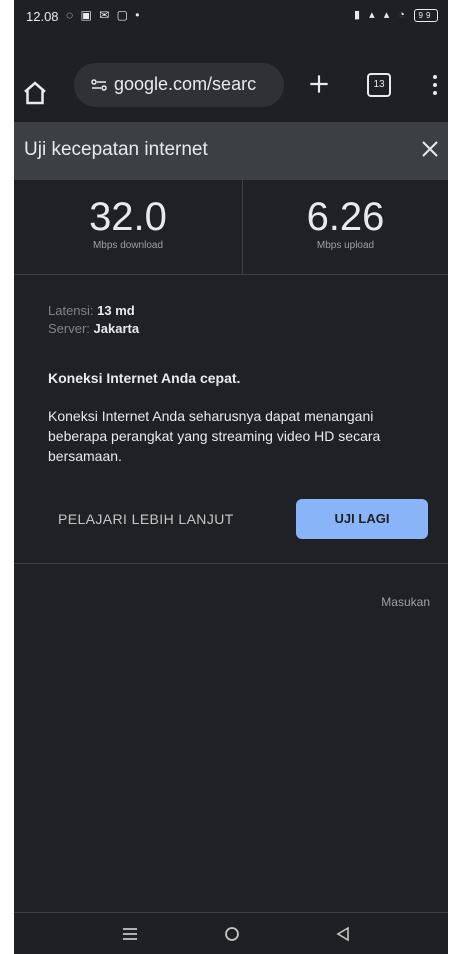 This screenshot has height=954, width=460. I want to click on verdict-text: Koneksi Internet Anda cepat., so click(144, 378).